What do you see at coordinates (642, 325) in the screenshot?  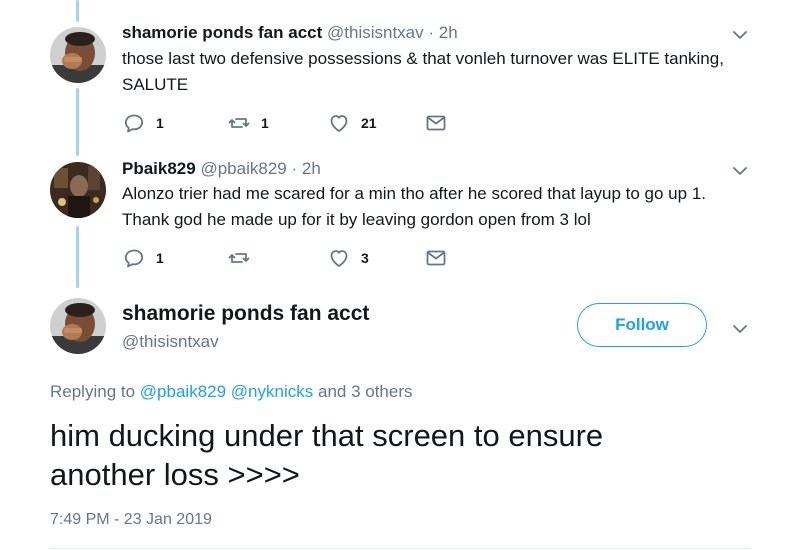 I see `follow-button: Follow` at bounding box center [642, 325].